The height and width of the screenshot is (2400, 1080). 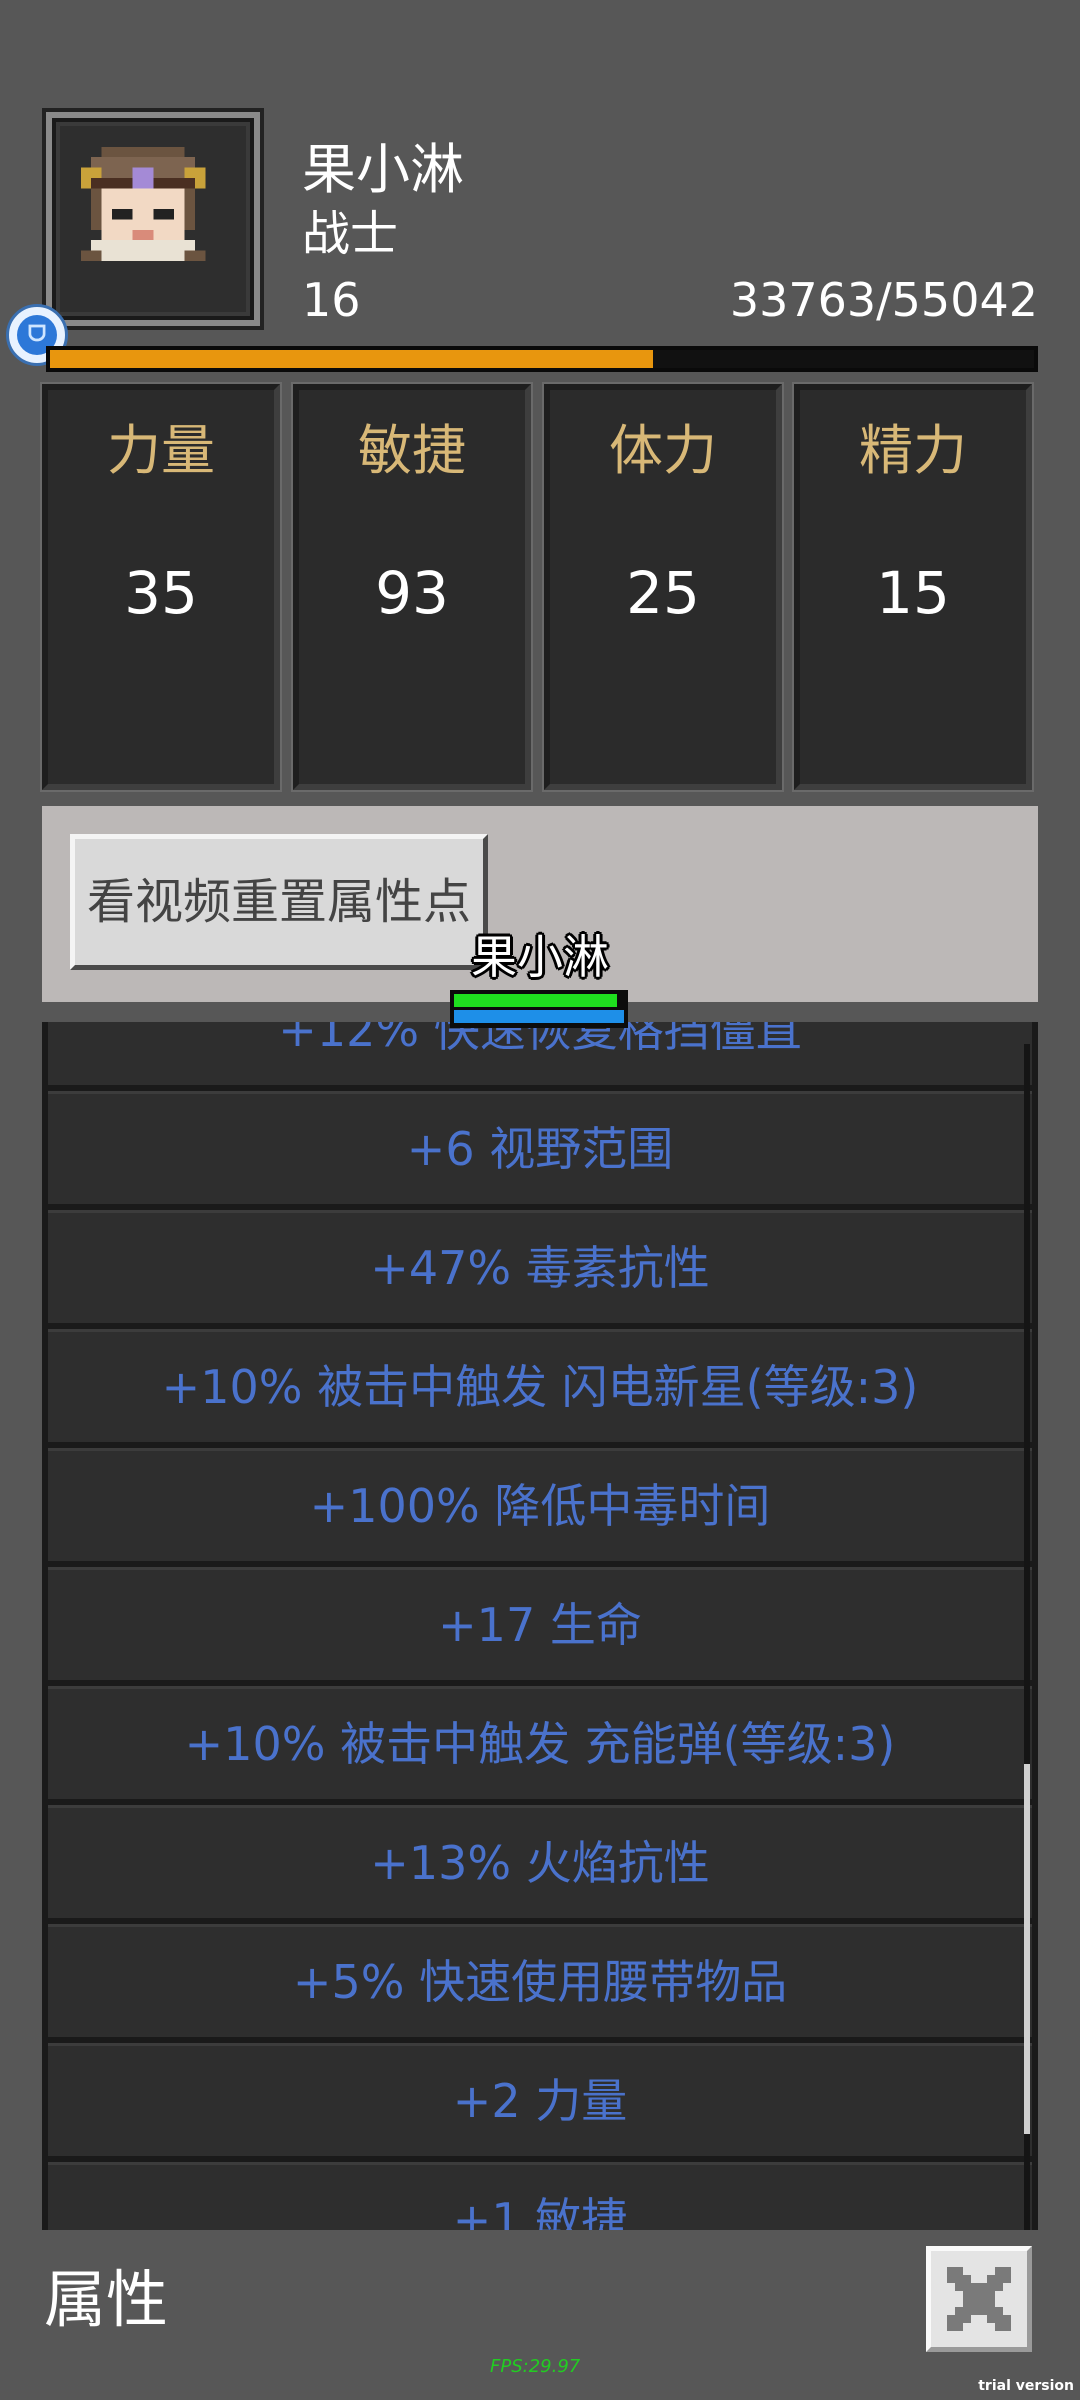 I want to click on attribute-row: +100% 降低中毒时间, so click(x=540, y=1504).